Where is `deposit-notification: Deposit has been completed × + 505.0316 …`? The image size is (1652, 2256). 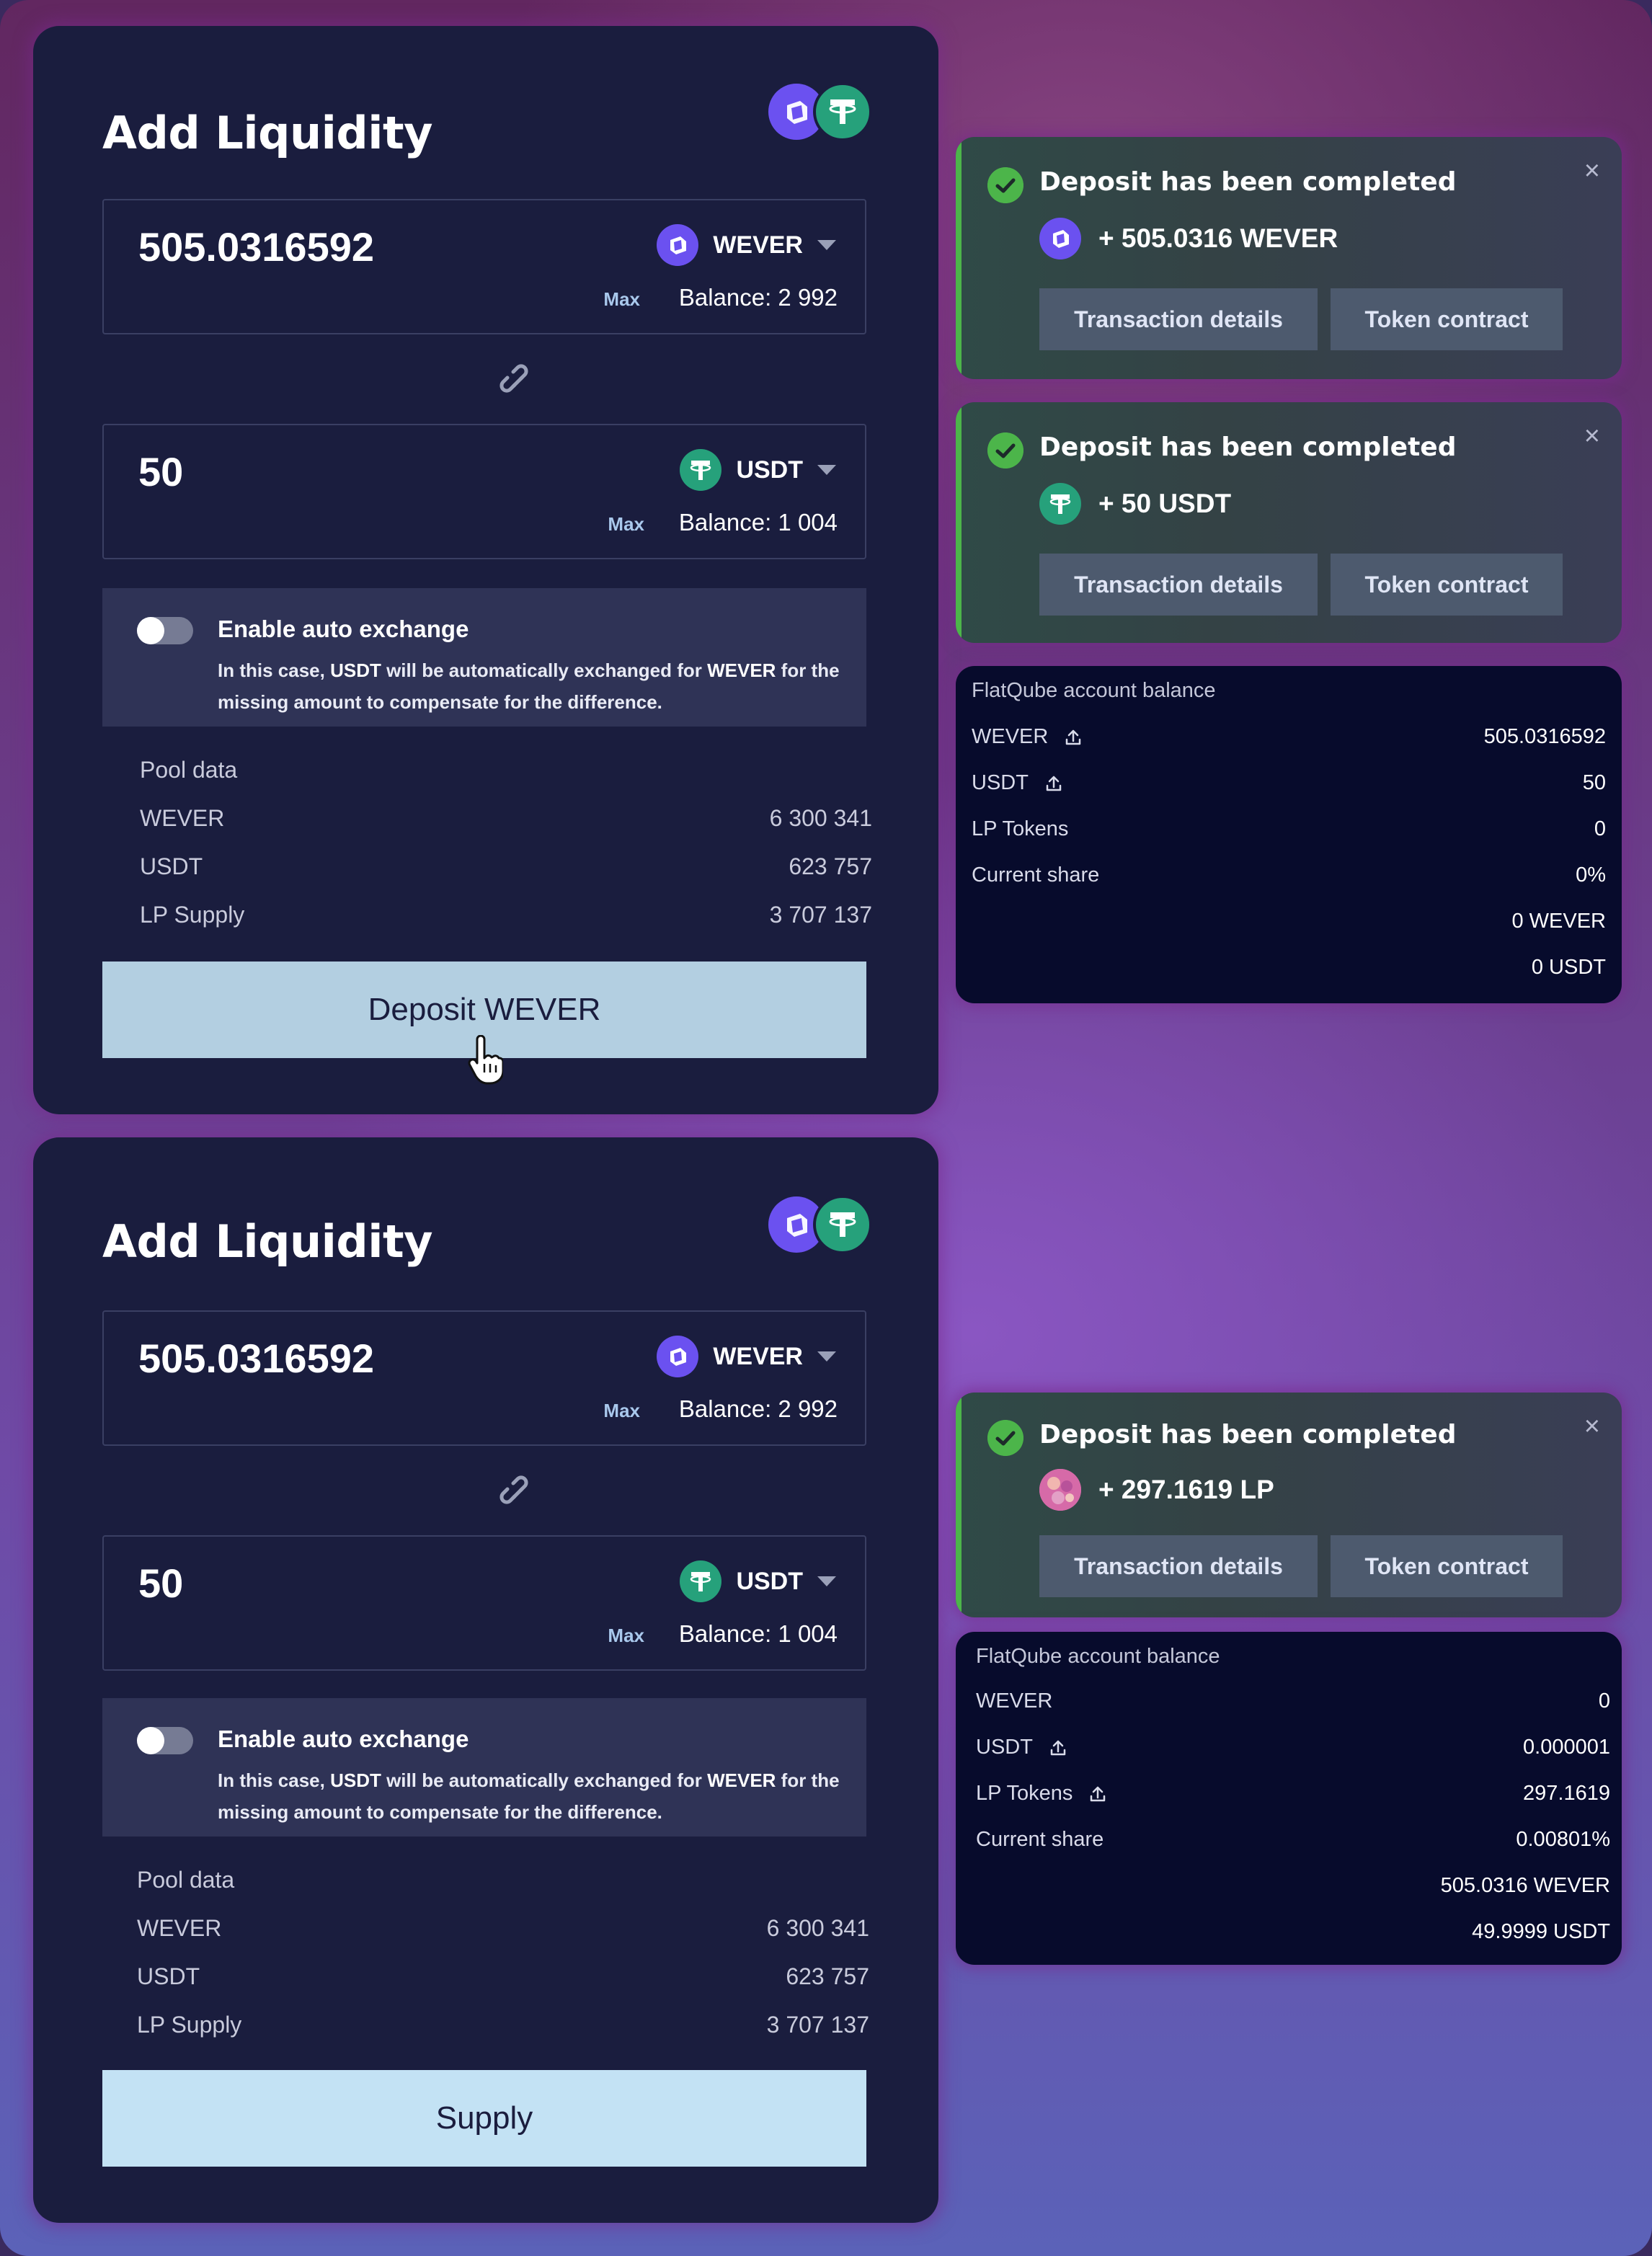
deposit-notification: Deposit has been completed × + 505.0316 … is located at coordinates (1289, 258).